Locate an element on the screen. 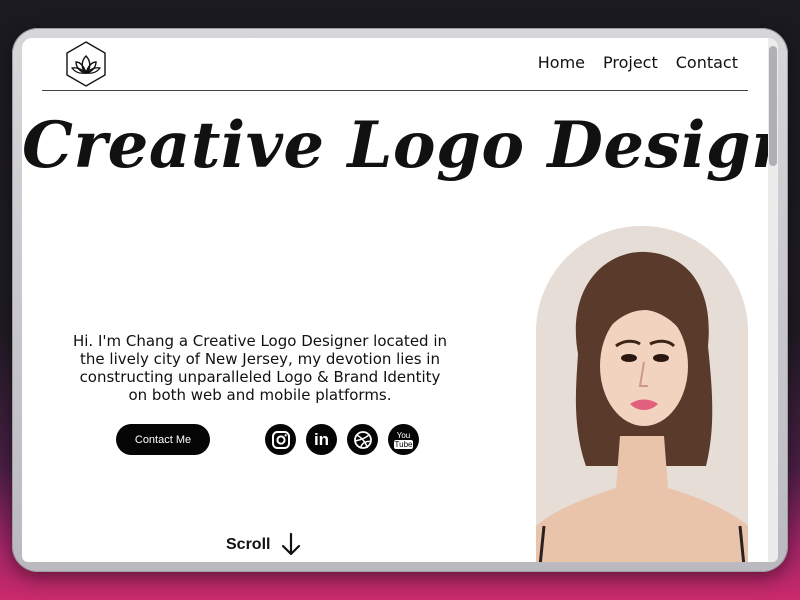 The height and width of the screenshot is (600, 800). linkedin-text: in is located at coordinates (321, 439).